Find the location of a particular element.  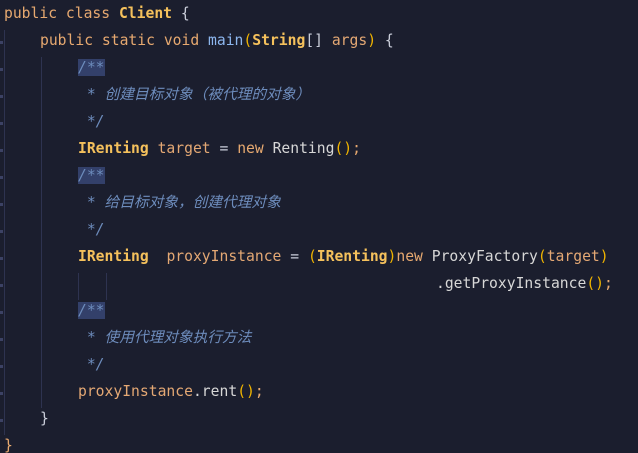

doc-comment-text: * 给目标对象，创建代理对象 is located at coordinates (179, 202).